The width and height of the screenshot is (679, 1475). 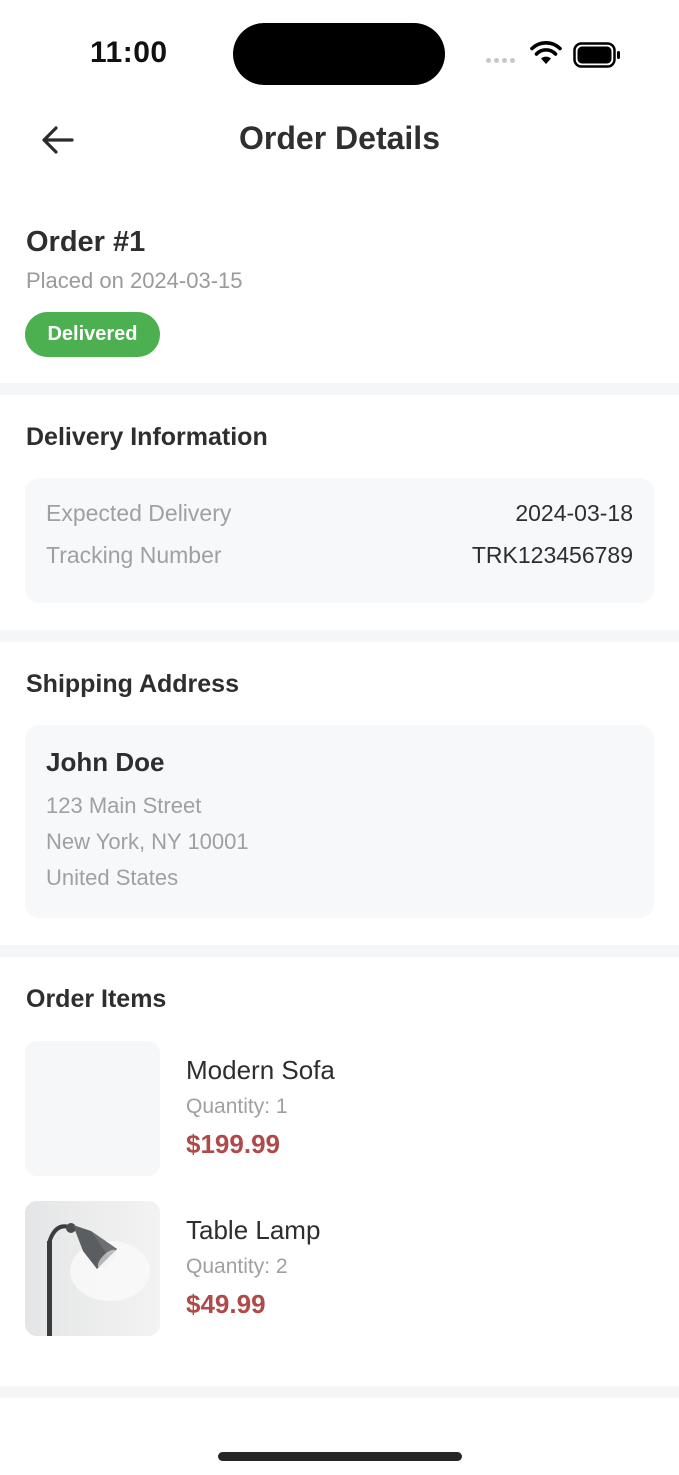 I want to click on item-name: Table Lamp, so click(x=253, y=1230).